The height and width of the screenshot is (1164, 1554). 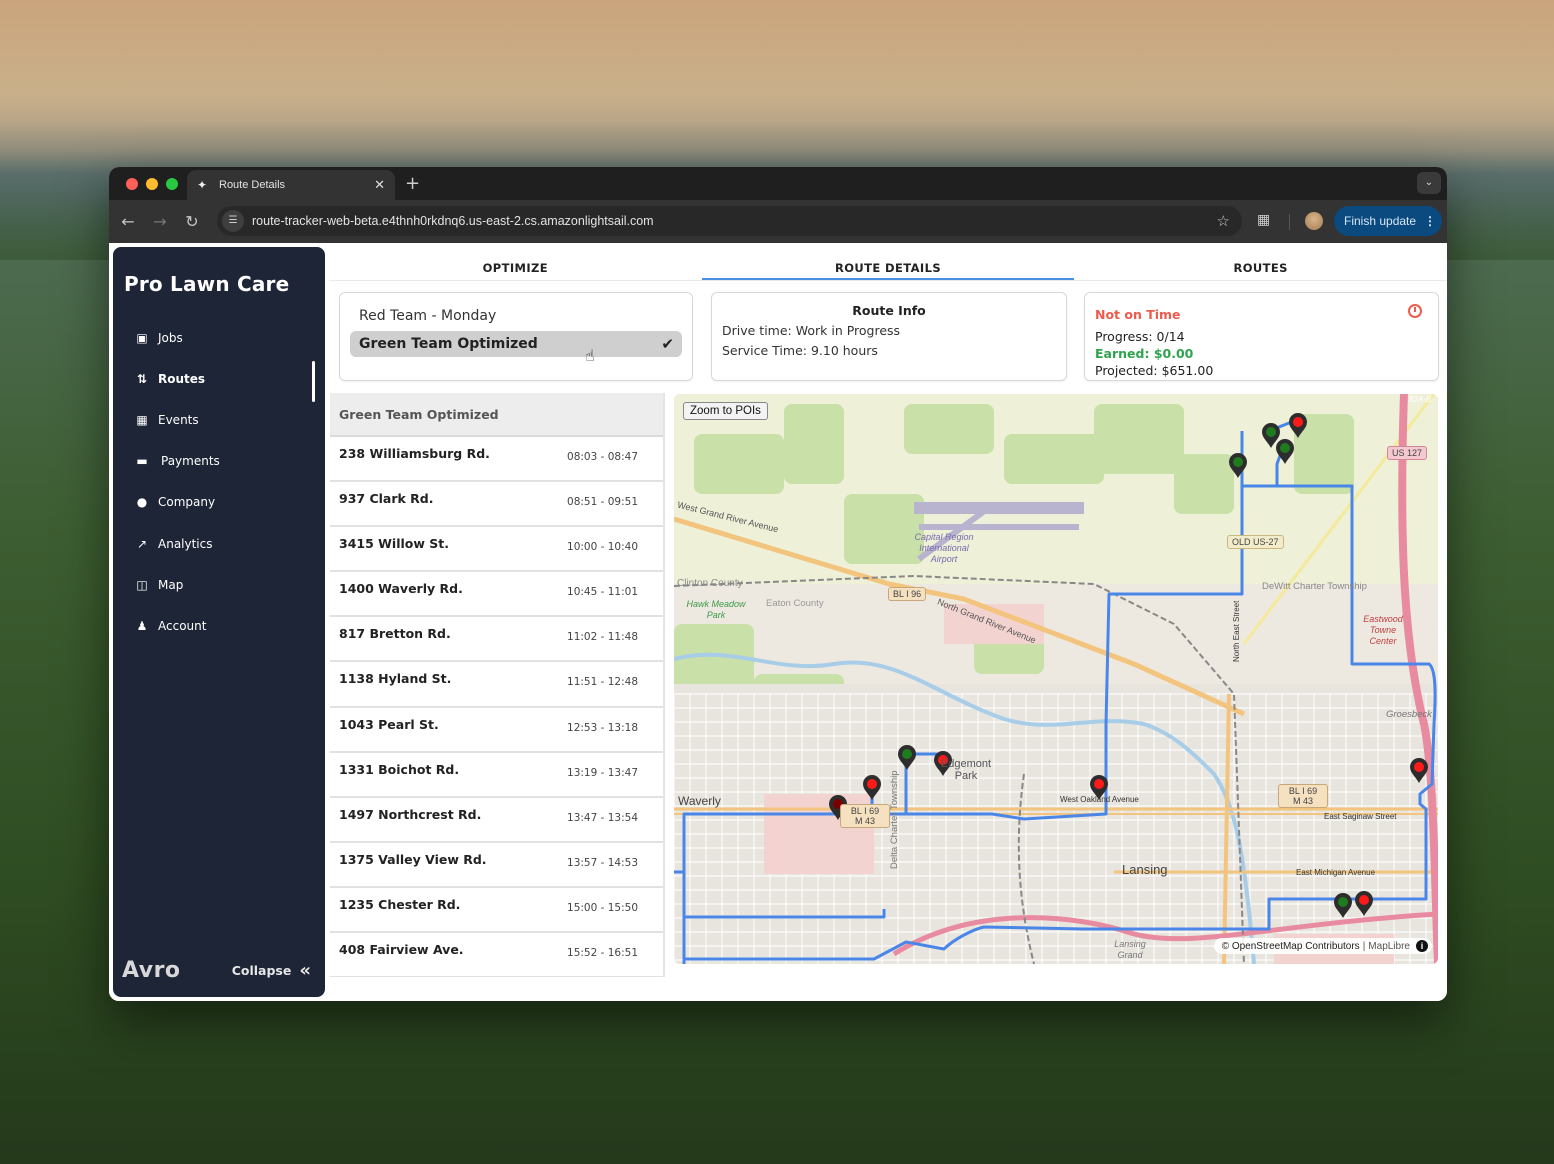 What do you see at coordinates (142, 461) in the screenshot?
I see `credit-card-icon: ▬` at bounding box center [142, 461].